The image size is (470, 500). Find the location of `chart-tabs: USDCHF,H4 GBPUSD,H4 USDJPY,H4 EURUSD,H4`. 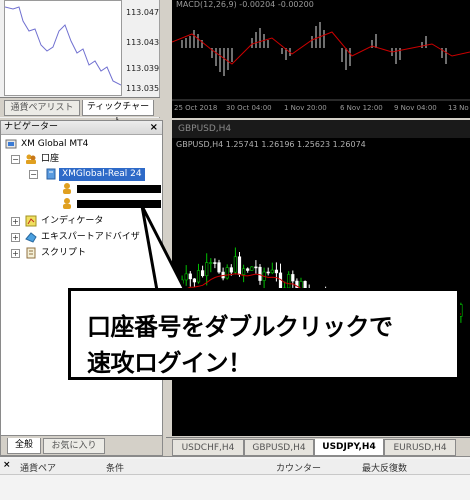

chart-tabs: USDCHF,H4 GBPUSD,H4 USDJPY,H4 EURUSD,H4 is located at coordinates (318, 446).